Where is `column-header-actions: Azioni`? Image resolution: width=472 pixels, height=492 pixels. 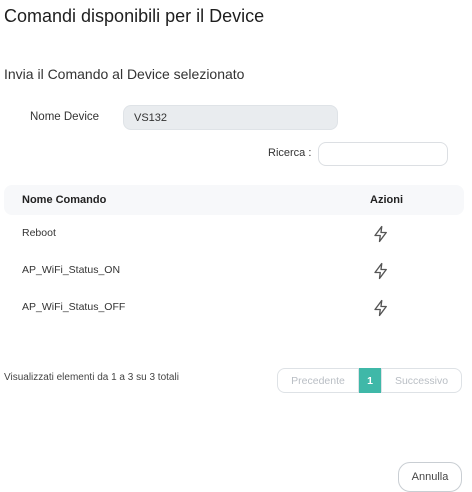
column-header-actions: Azioni is located at coordinates (386, 200).